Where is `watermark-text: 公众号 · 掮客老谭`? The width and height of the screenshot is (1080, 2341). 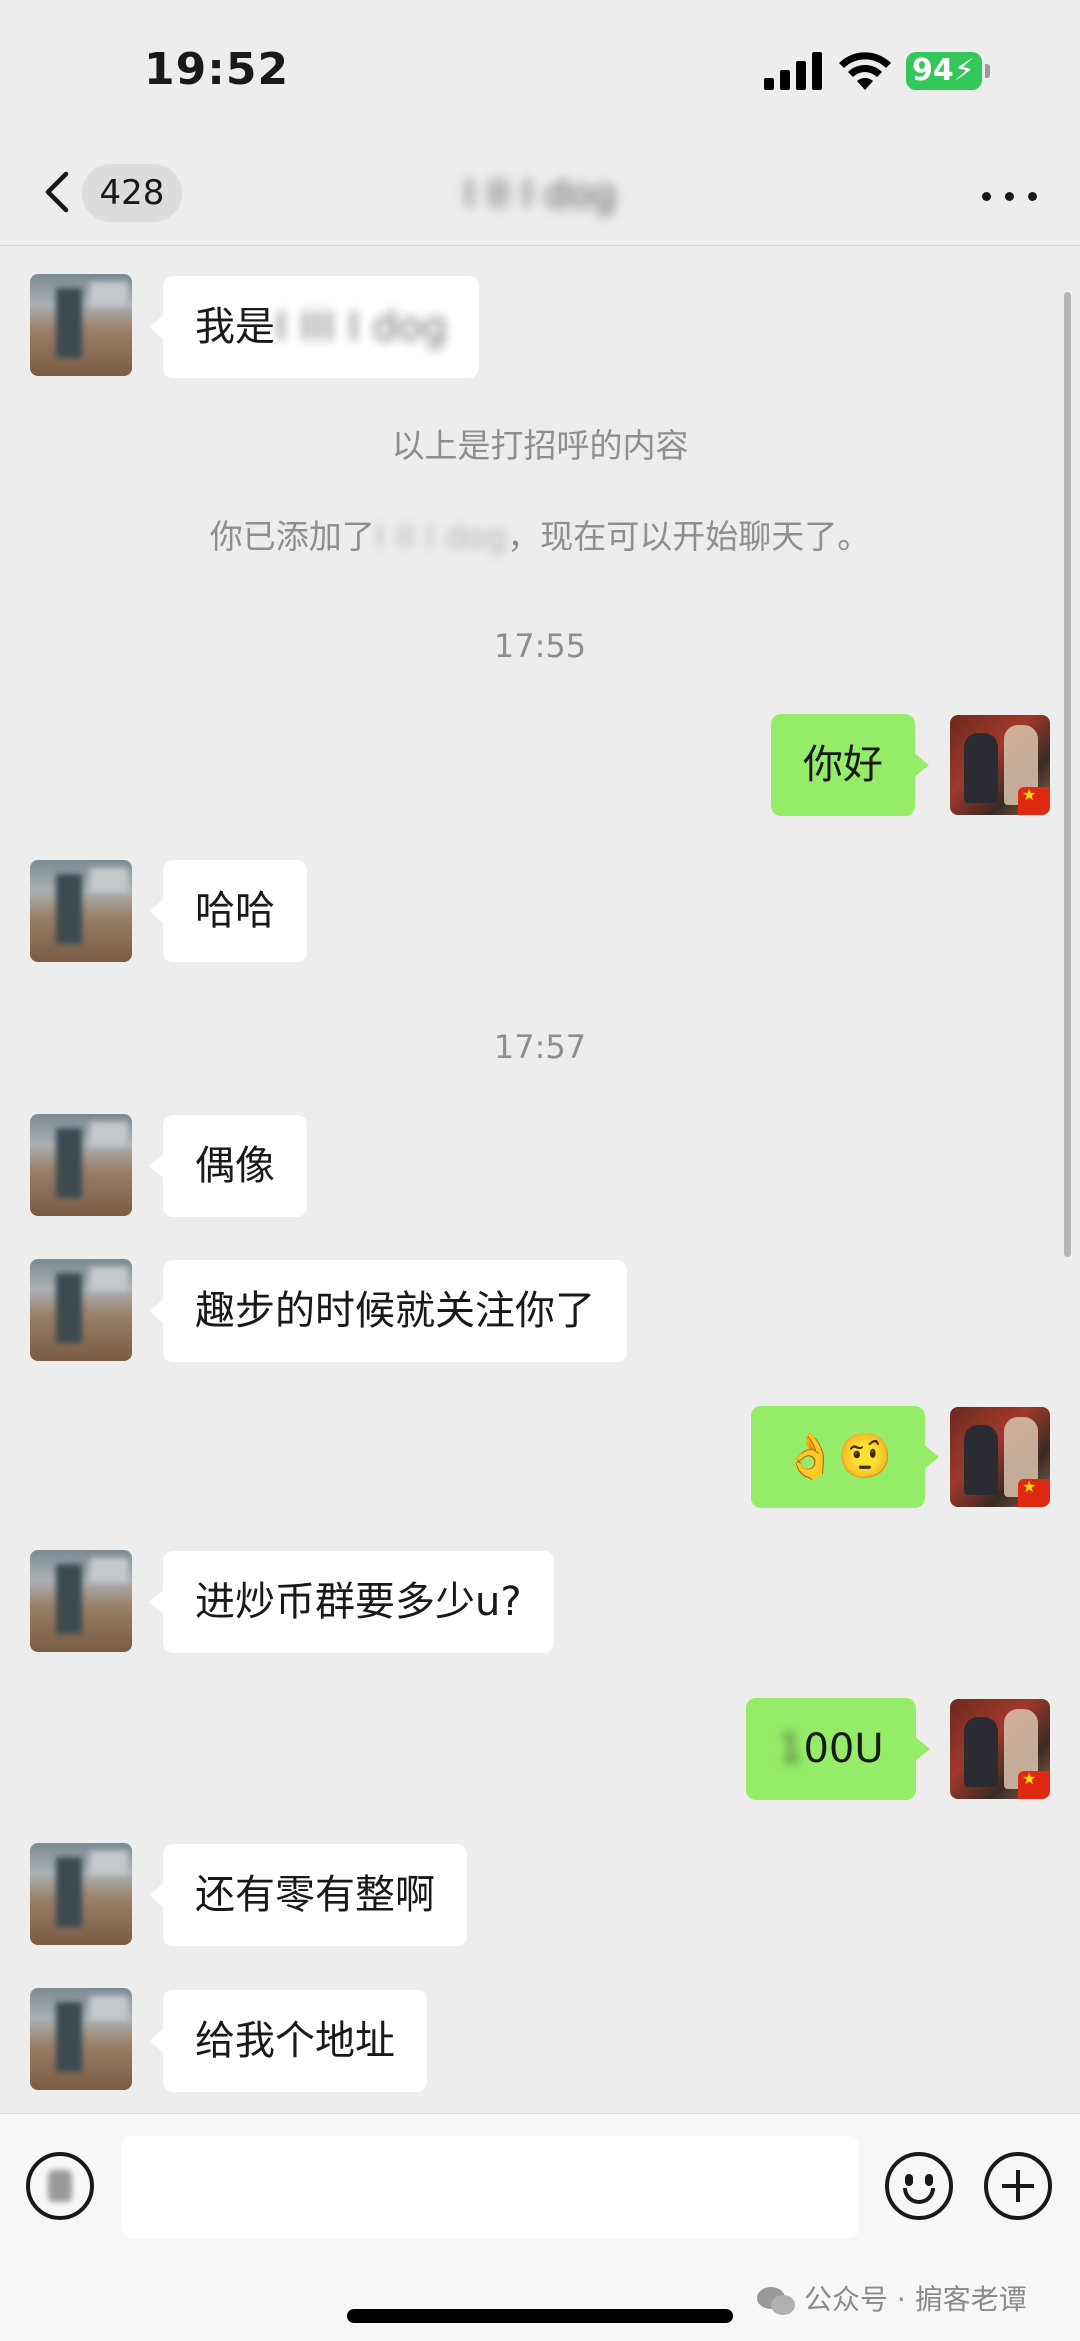
watermark-text: 公众号 · 掮客老谭 is located at coordinates (915, 2299).